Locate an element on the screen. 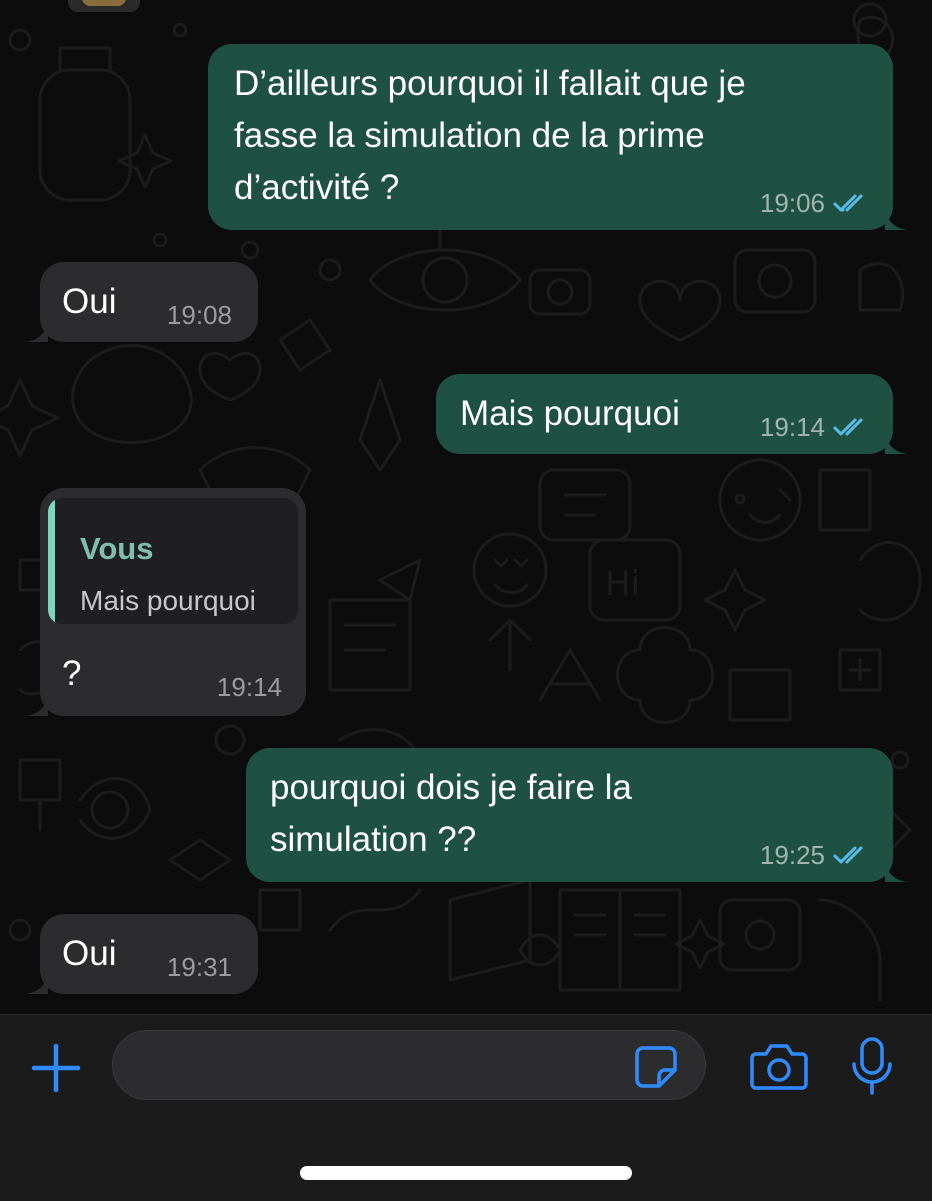  message-meta: 19:31 is located at coordinates (199, 967).